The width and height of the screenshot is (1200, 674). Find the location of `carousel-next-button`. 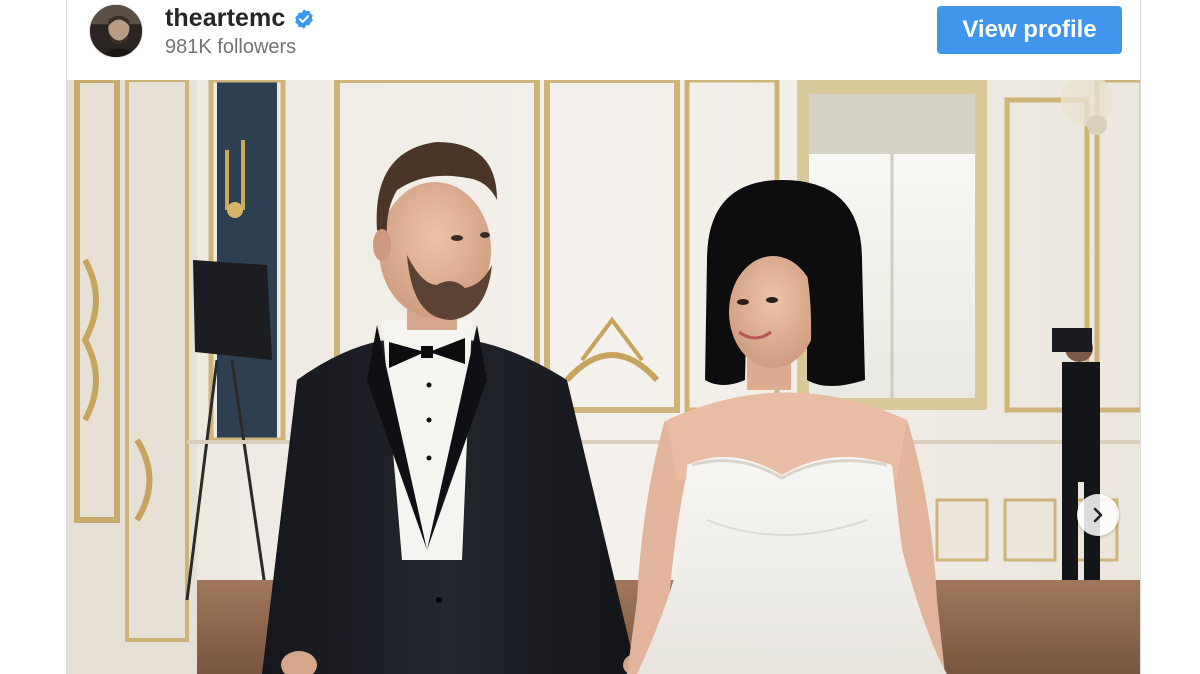

carousel-next-button is located at coordinates (1098, 515).